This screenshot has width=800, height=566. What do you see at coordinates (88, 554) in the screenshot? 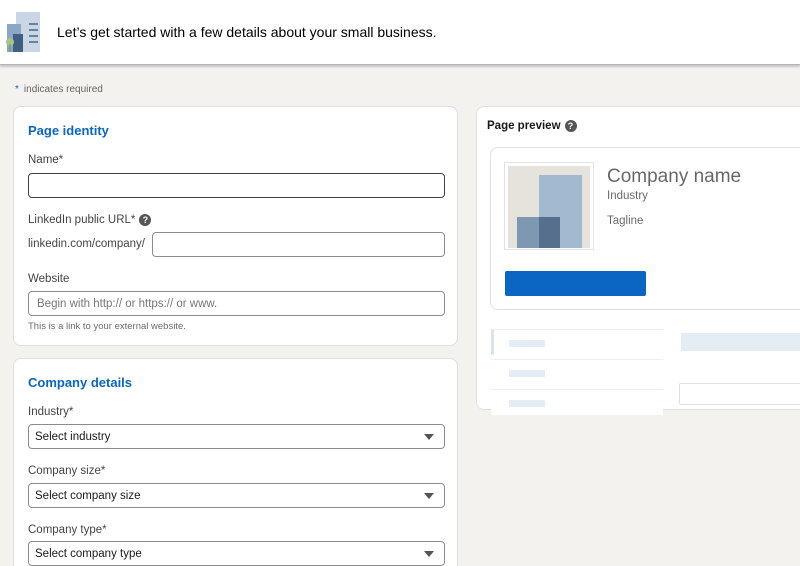
I see `company-type-select-value: Select company type` at bounding box center [88, 554].